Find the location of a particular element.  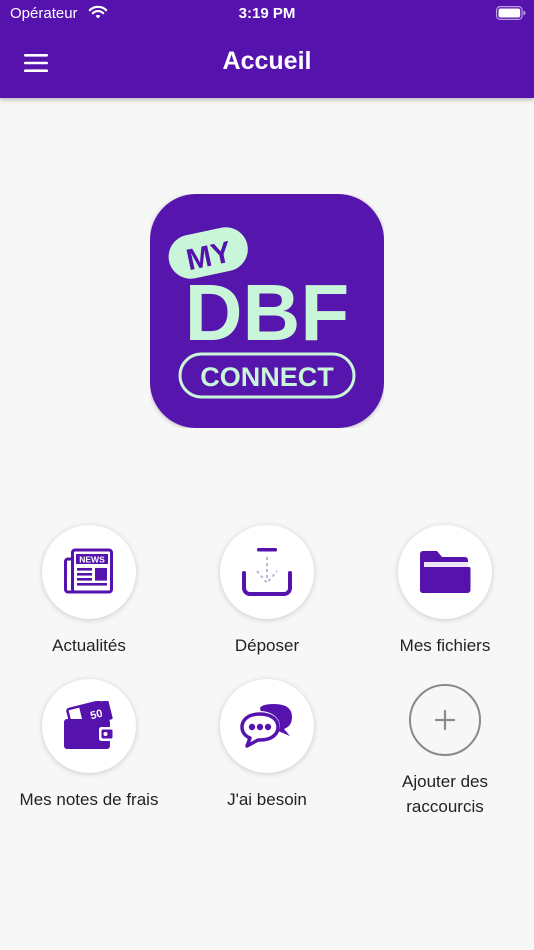

deposer-button is located at coordinates (267, 572).